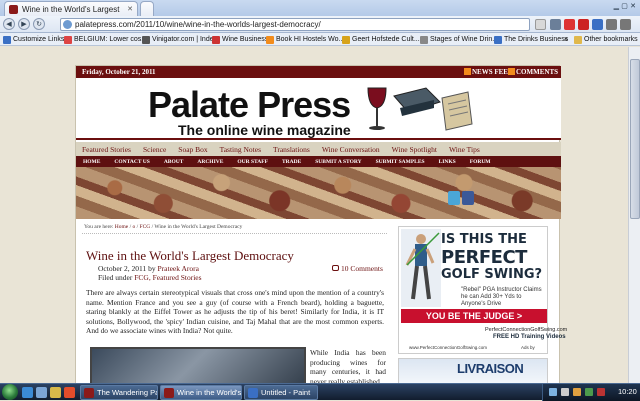 The height and width of the screenshot is (401, 640). What do you see at coordinates (291, 149) in the screenshot?
I see `category-link: Translations` at bounding box center [291, 149].